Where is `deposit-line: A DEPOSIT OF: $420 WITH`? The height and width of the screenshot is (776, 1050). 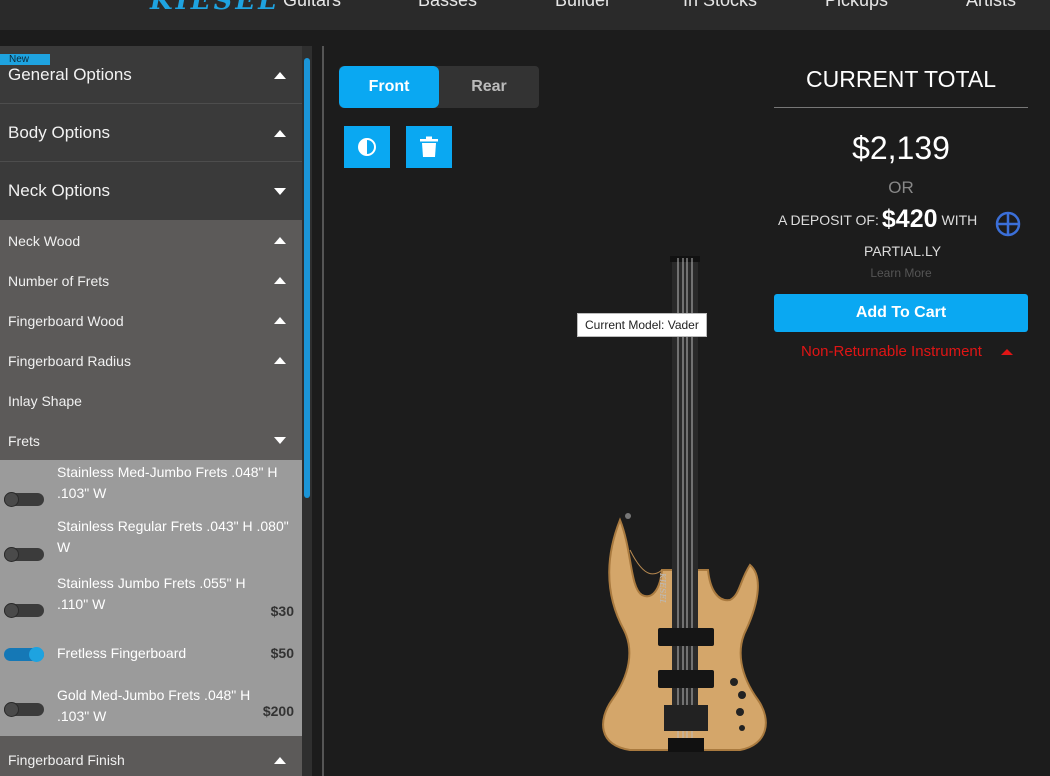 deposit-line: A DEPOSIT OF: $420 WITH is located at coordinates (877, 219).